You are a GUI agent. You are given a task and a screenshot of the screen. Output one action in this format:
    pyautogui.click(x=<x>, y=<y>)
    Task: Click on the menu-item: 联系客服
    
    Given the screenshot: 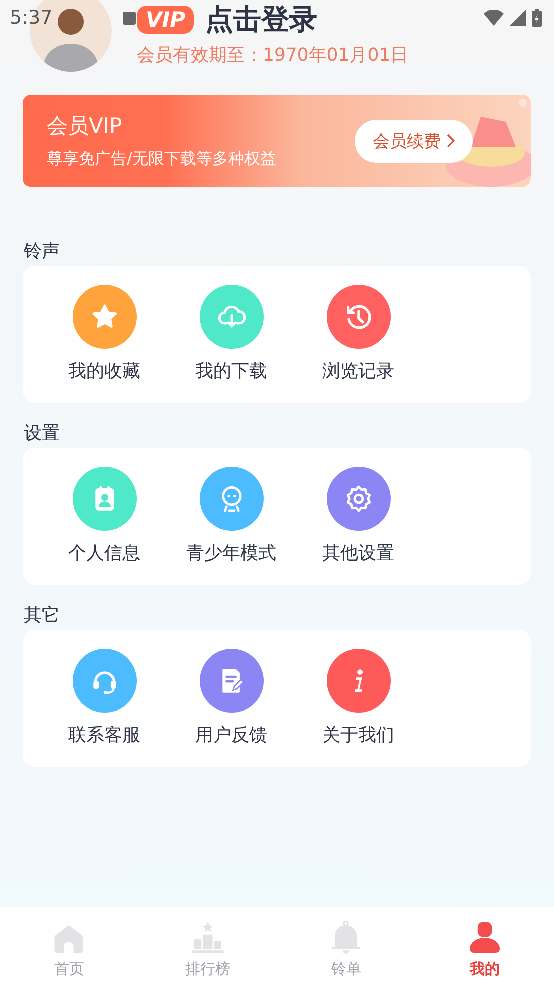 What is the action you would take?
    pyautogui.click(x=104, y=698)
    